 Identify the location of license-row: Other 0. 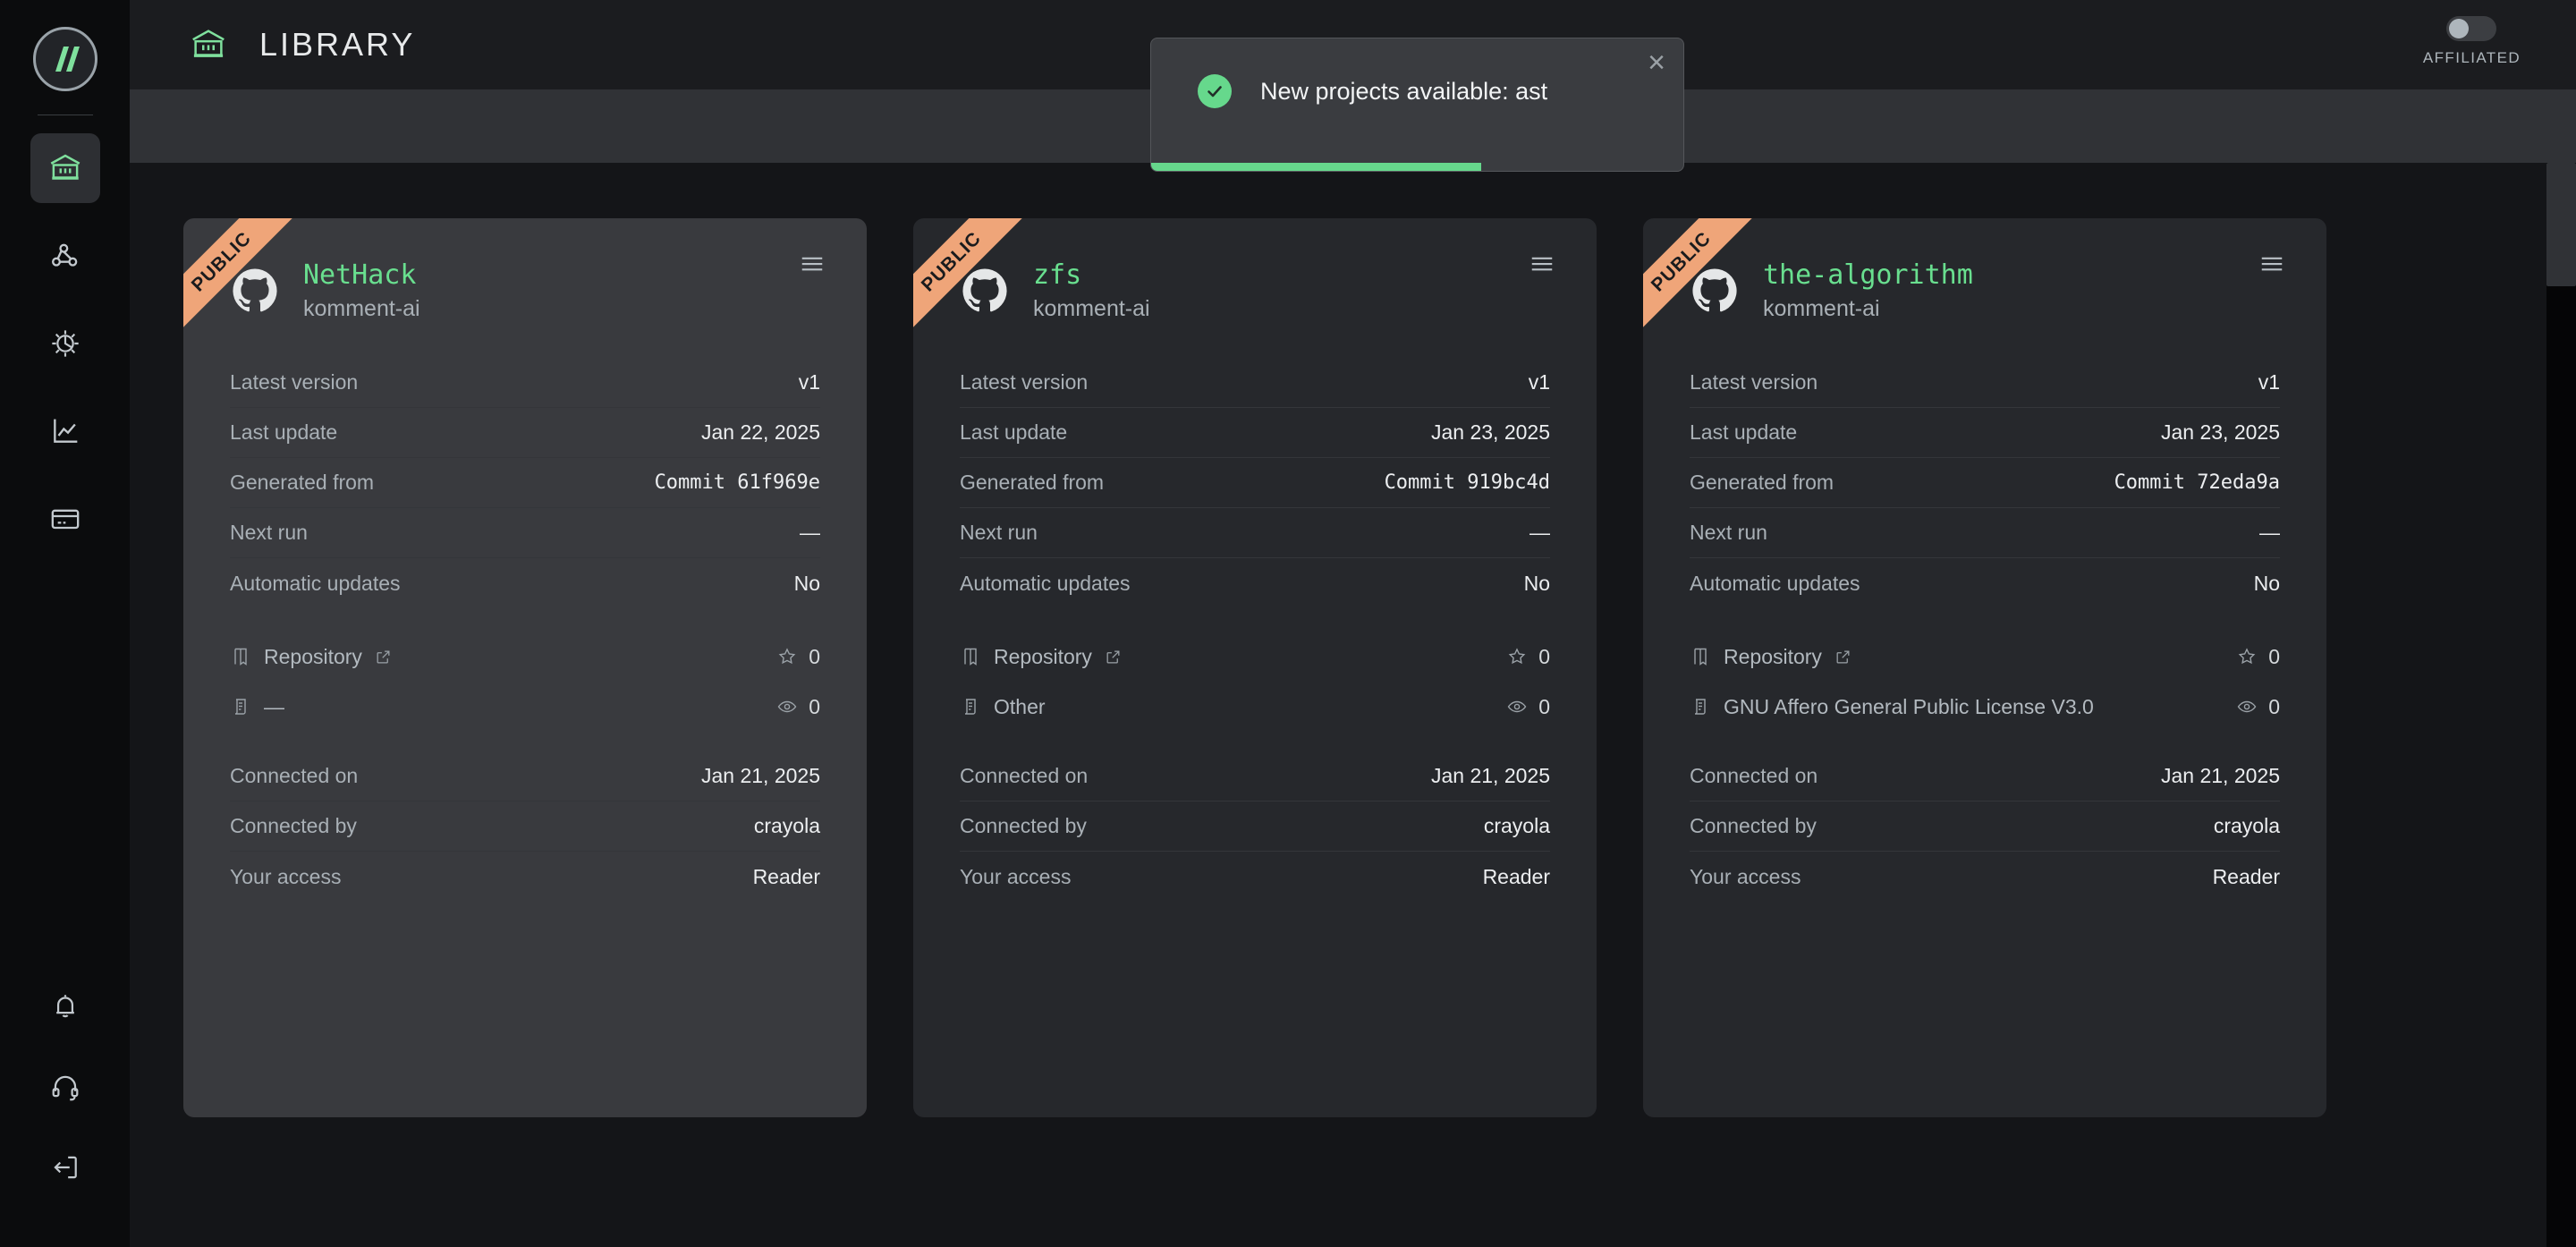
(1255, 707).